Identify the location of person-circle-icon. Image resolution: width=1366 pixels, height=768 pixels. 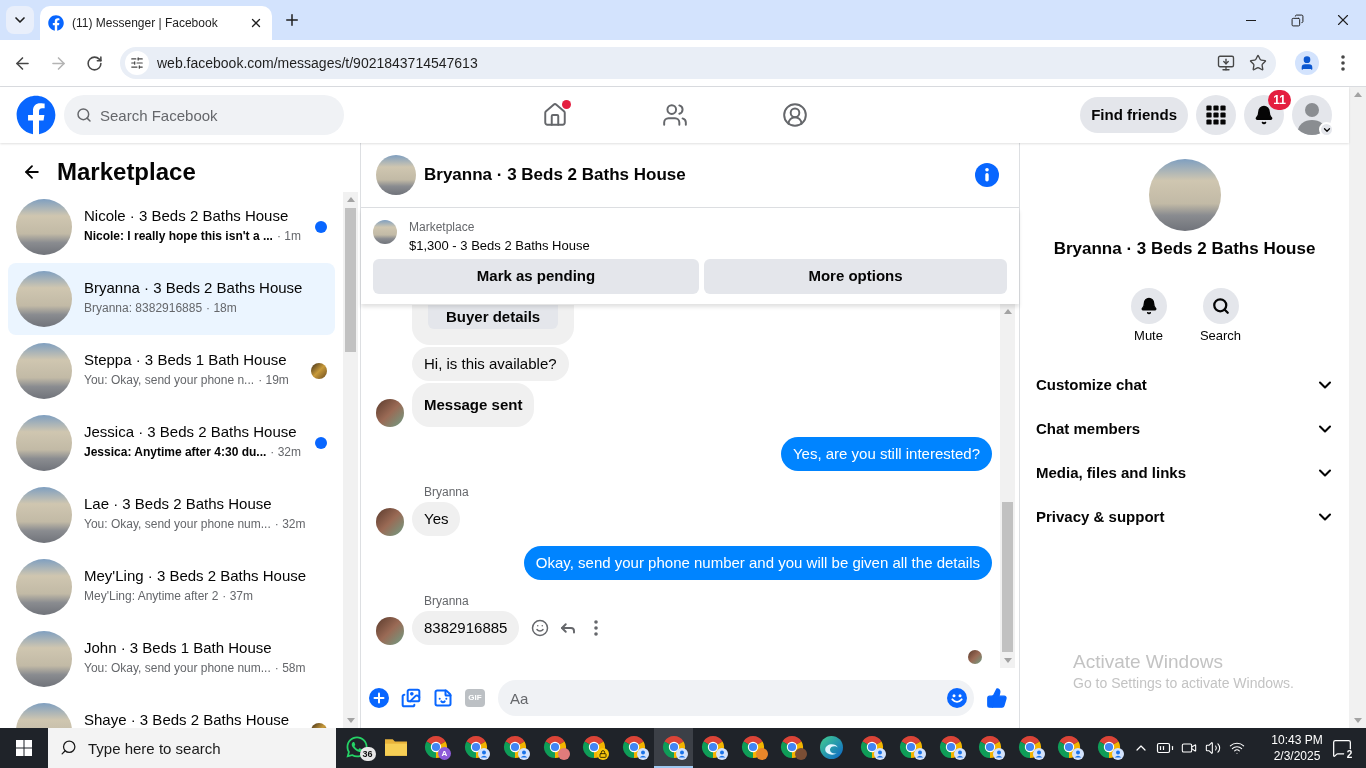
(795, 115).